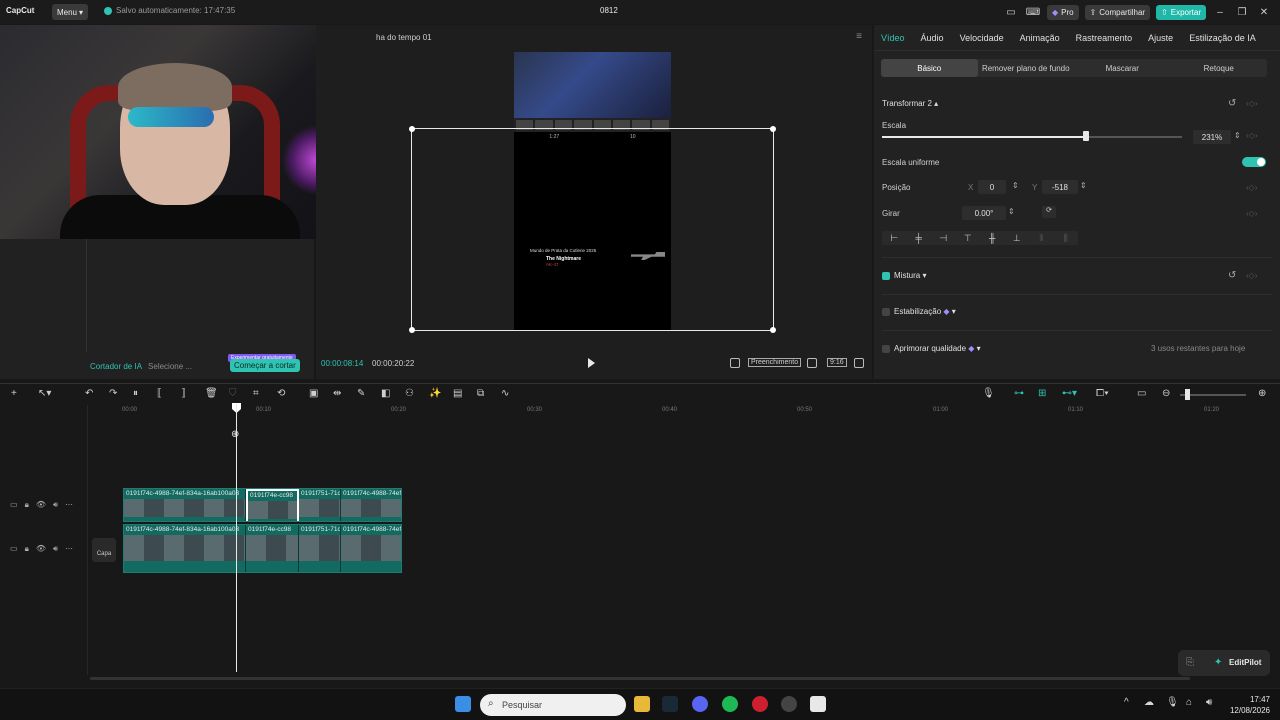  Describe the element at coordinates (1062, 12) in the screenshot. I see `pro-button: ◆ Pro` at that location.